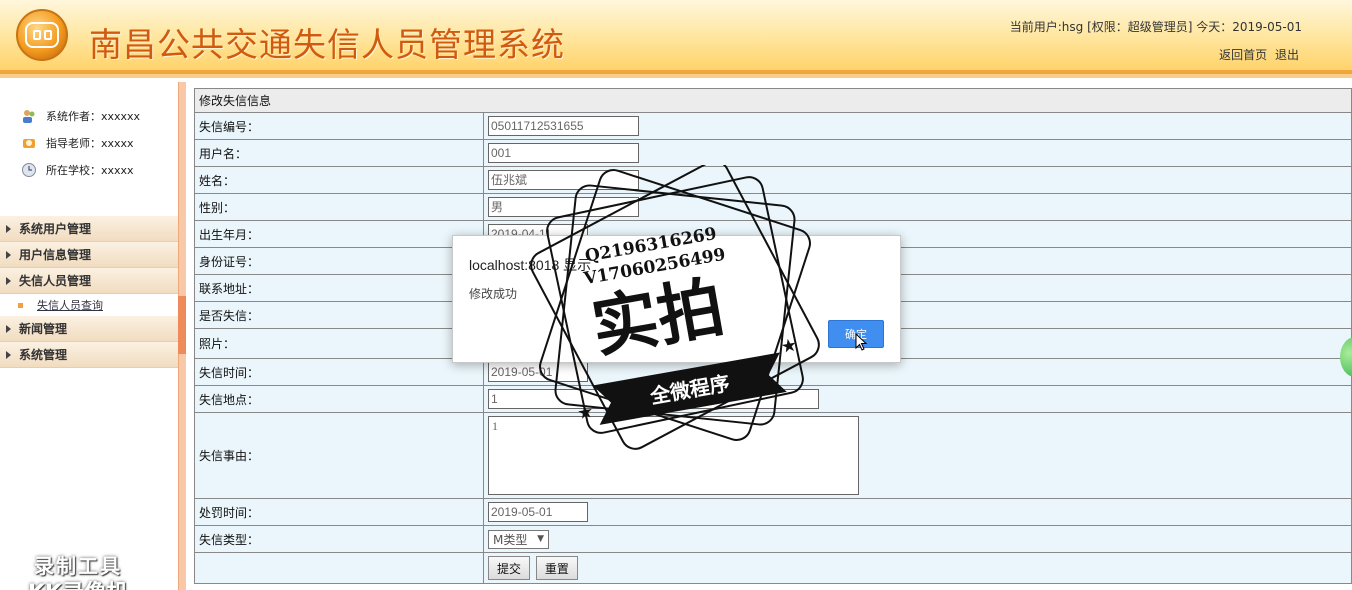 This screenshot has width=1352, height=590. What do you see at coordinates (563, 153) in the screenshot?
I see `username-field: 001` at bounding box center [563, 153].